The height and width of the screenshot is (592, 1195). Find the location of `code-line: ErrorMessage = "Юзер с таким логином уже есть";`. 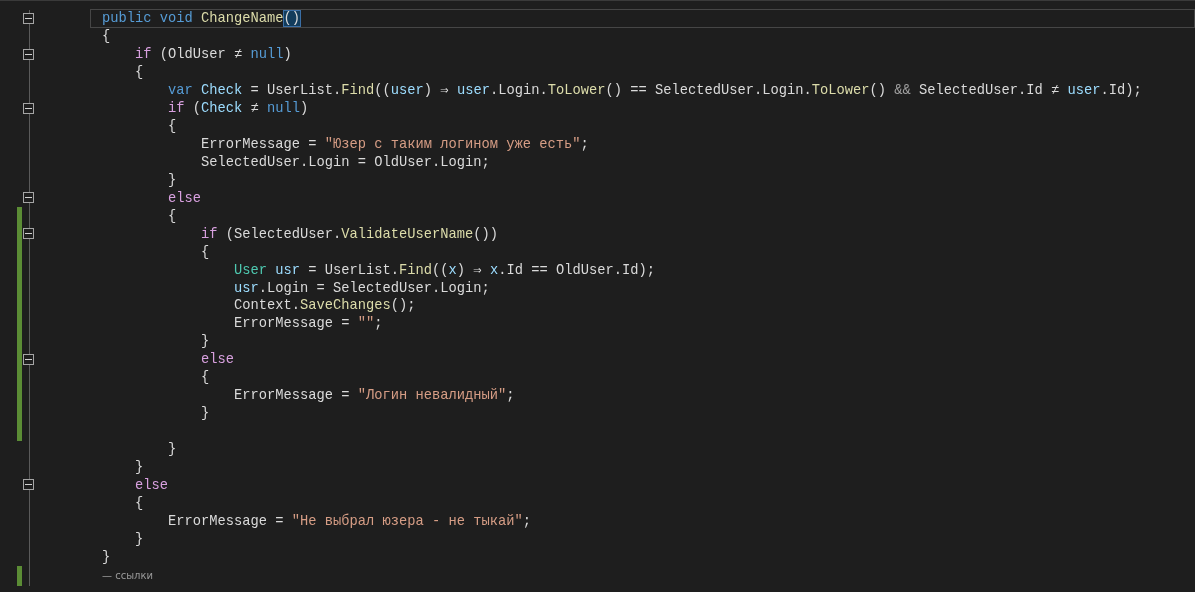

code-line: ErrorMessage = "Юзер с таким логином уже есть"; is located at coordinates (395, 145).